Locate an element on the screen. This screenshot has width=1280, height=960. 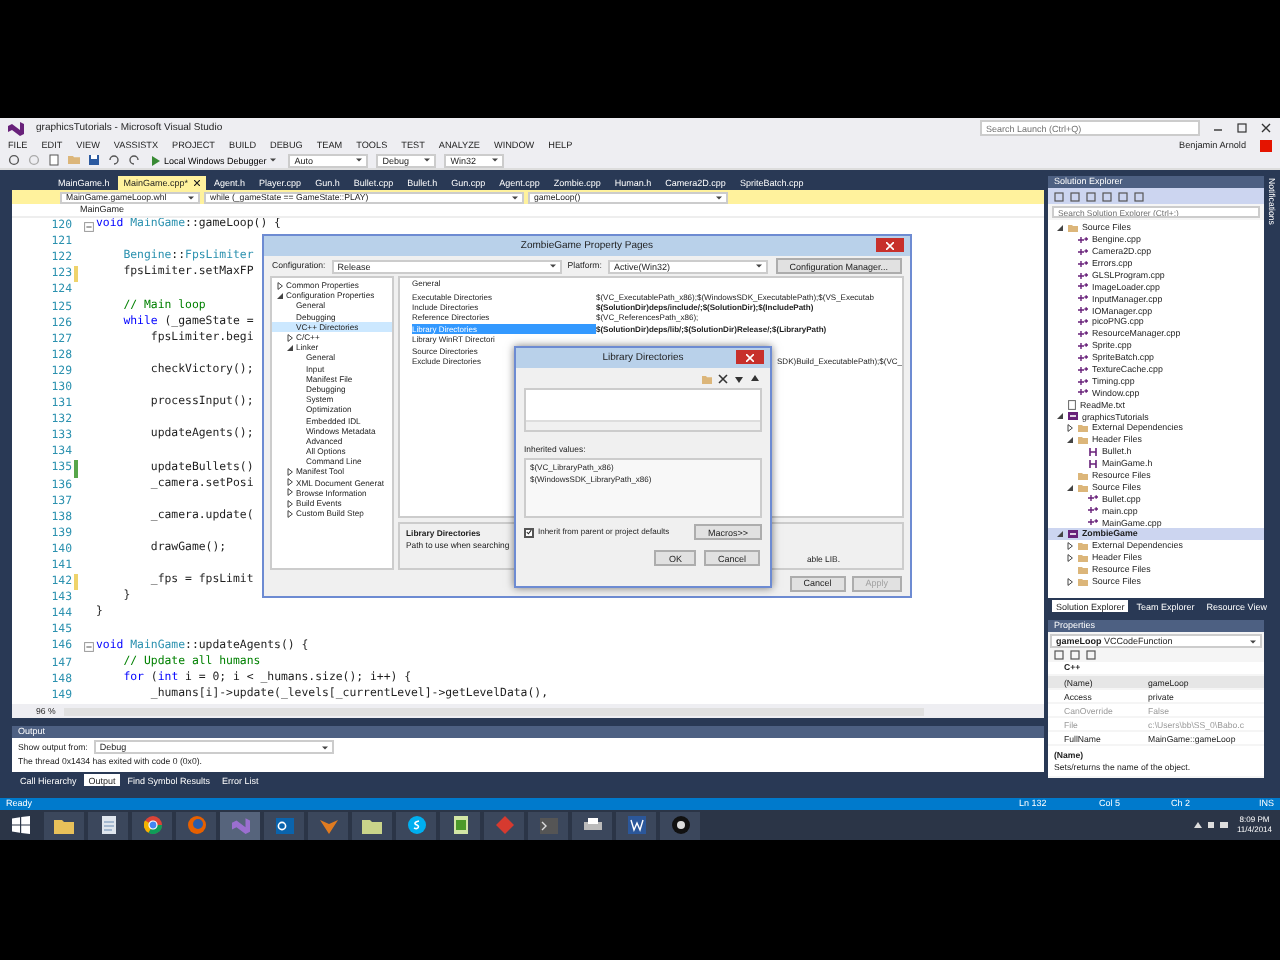
printer-app-button is located at coordinates (592, 825).